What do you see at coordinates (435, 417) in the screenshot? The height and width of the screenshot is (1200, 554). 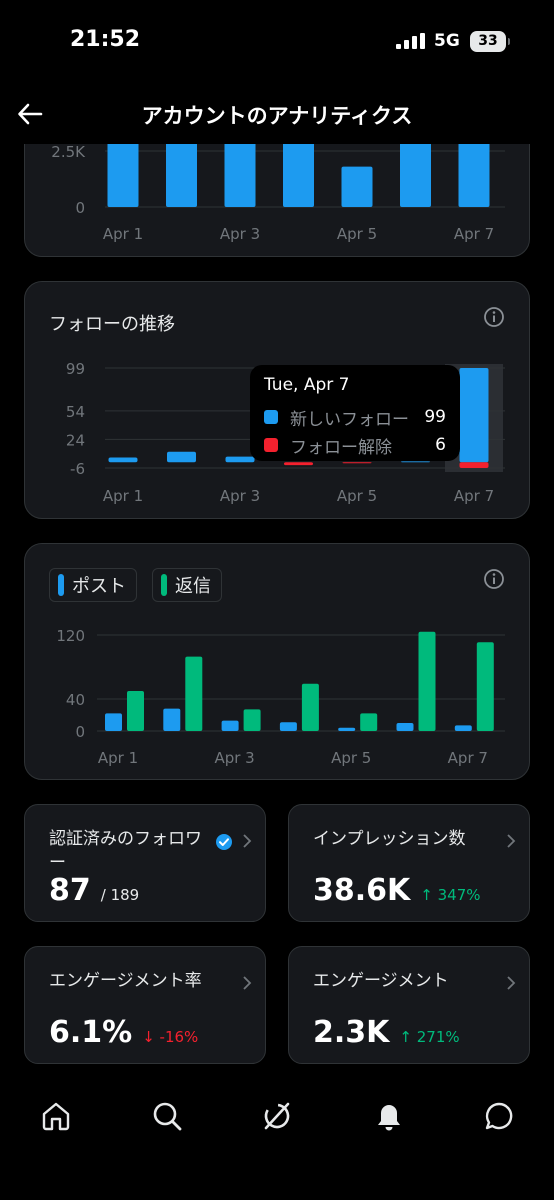 I see `tooltip-value: 99` at bounding box center [435, 417].